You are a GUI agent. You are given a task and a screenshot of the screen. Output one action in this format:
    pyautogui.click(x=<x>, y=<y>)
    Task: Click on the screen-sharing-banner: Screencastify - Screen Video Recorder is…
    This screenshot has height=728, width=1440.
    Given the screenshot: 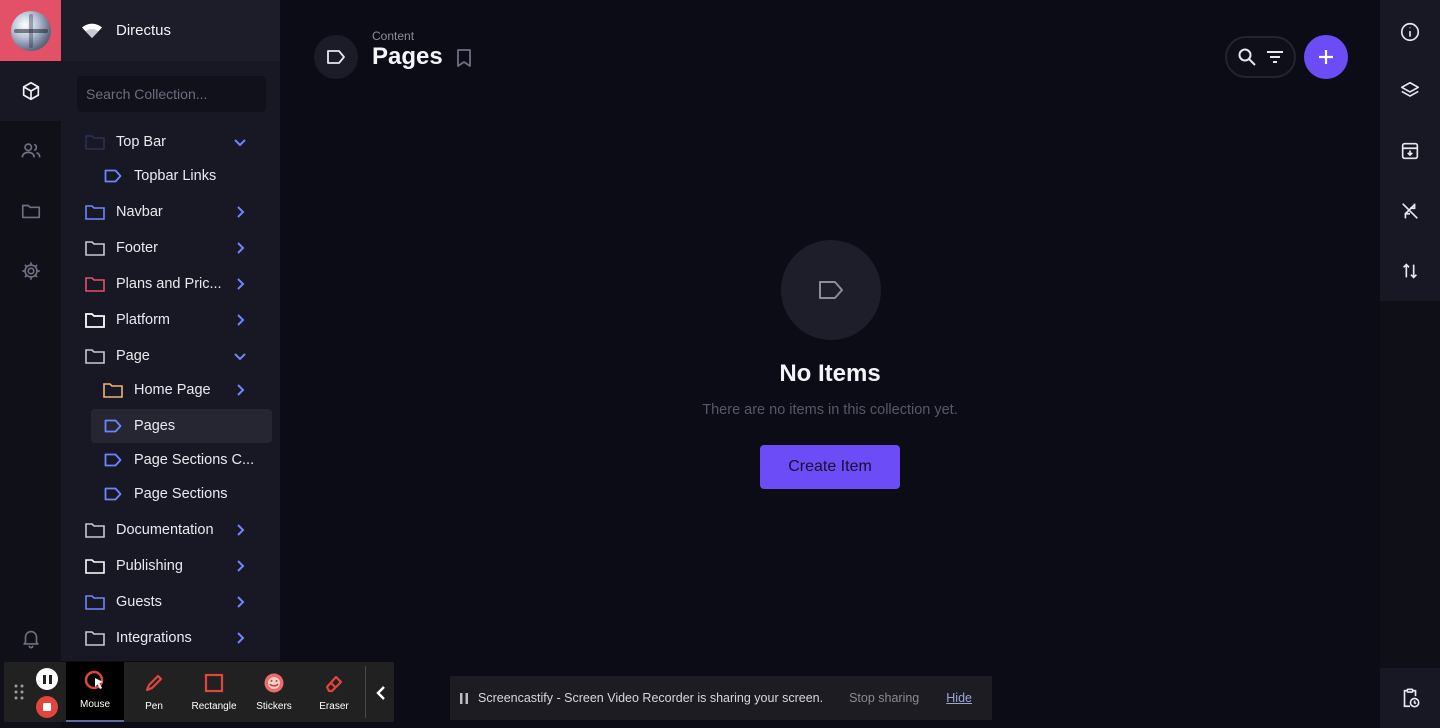 What is the action you would take?
    pyautogui.click(x=721, y=698)
    